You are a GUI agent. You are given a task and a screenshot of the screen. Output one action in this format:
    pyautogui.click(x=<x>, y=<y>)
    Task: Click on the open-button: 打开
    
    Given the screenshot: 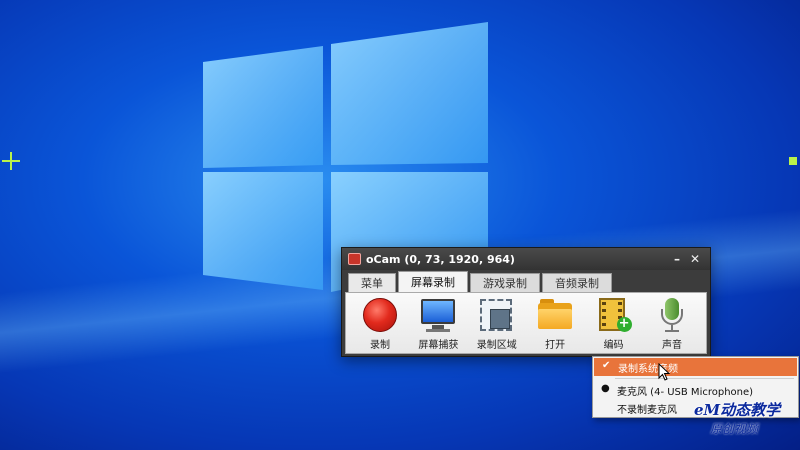 What is the action you would take?
    pyautogui.click(x=555, y=325)
    